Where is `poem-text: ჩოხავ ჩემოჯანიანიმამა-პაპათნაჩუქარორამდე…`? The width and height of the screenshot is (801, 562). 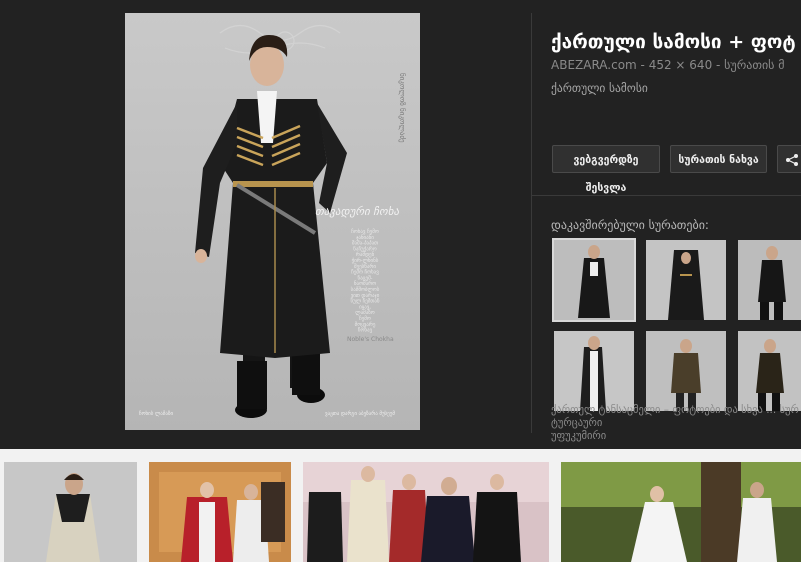 poem-text: ჩოხავ ჩემოჯანიანიმამა-პაპათნაჩუქარორამდე… is located at coordinates (364, 281).